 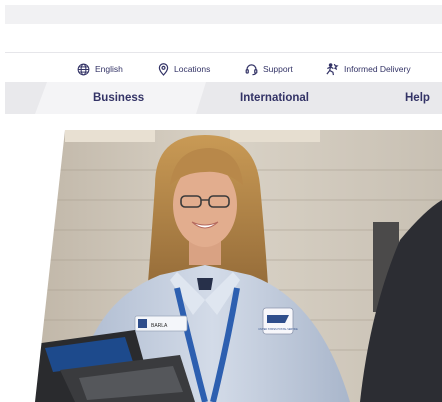 I want to click on informed-delivery-label: Informed Delivery, so click(x=377, y=69).